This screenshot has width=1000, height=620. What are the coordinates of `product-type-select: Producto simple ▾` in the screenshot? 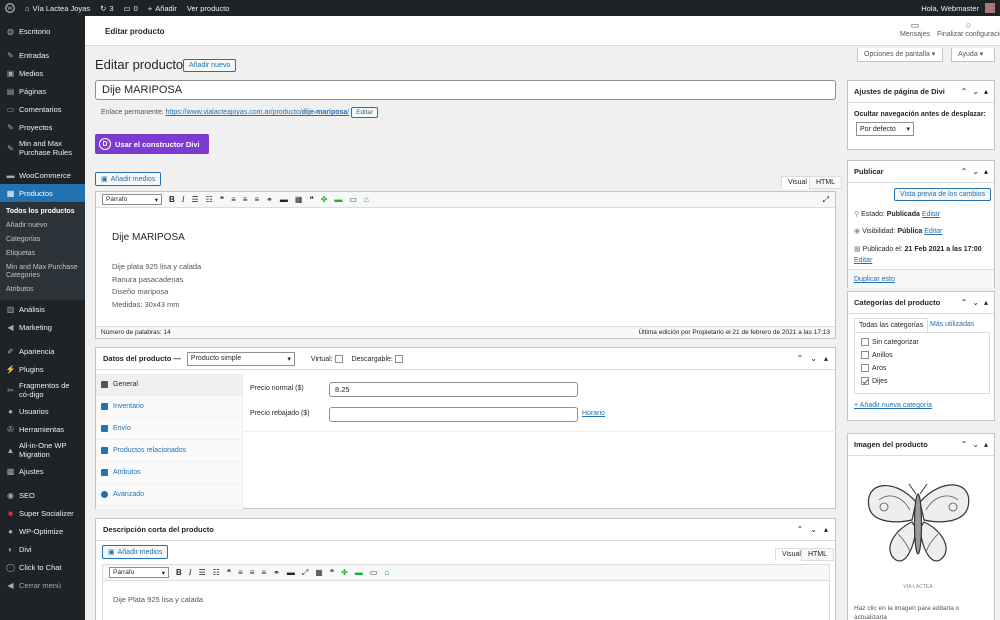 It's located at (240, 358).